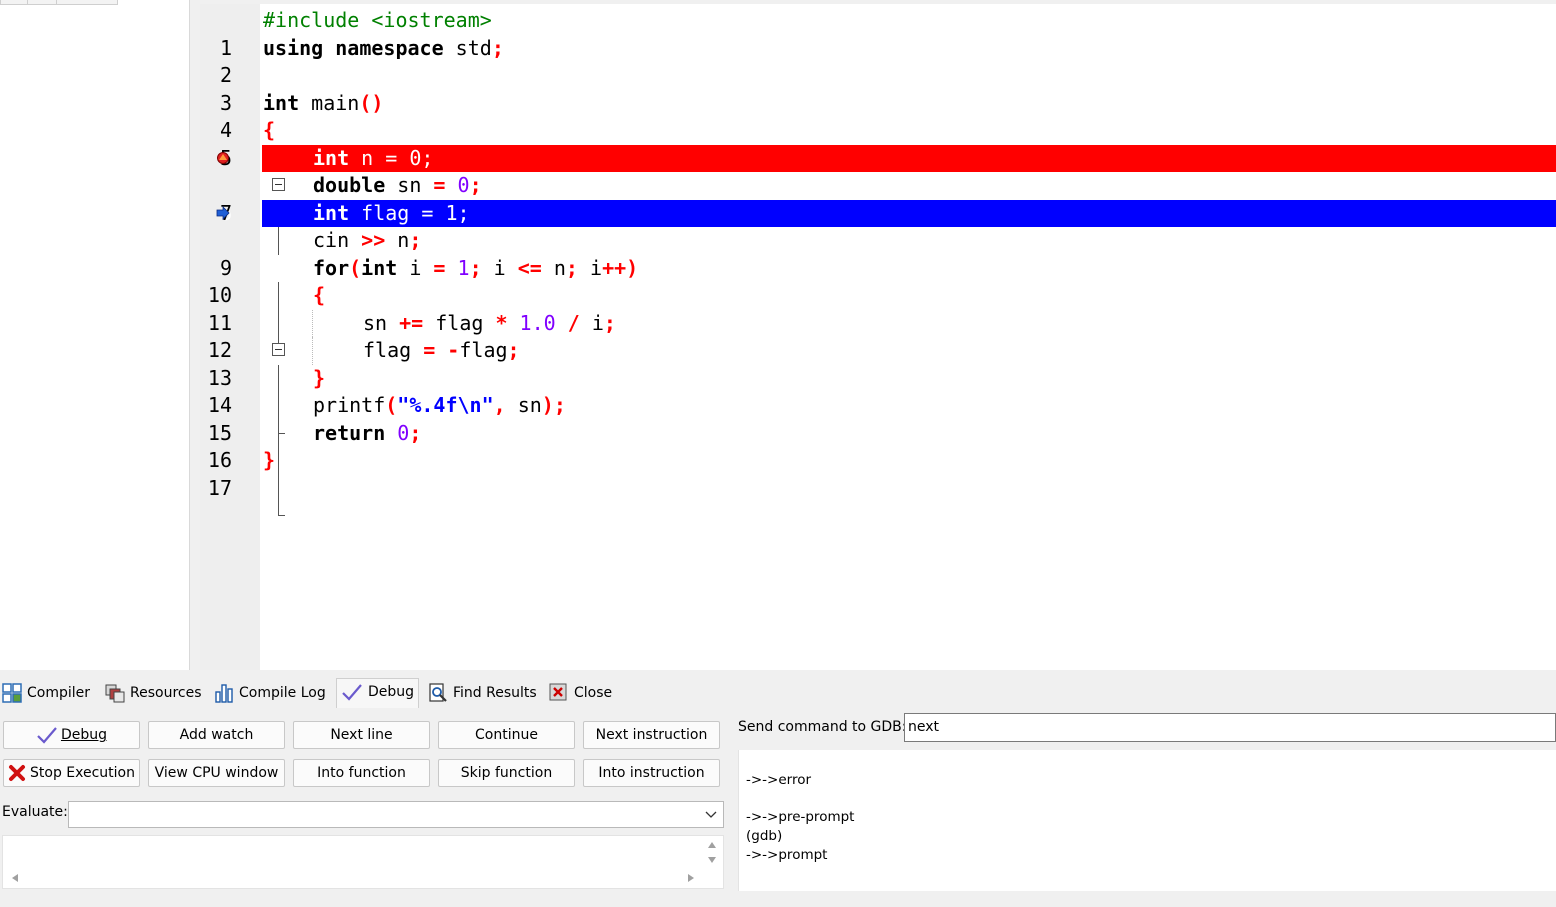  What do you see at coordinates (363, 862) in the screenshot?
I see `evaluate-output` at bounding box center [363, 862].